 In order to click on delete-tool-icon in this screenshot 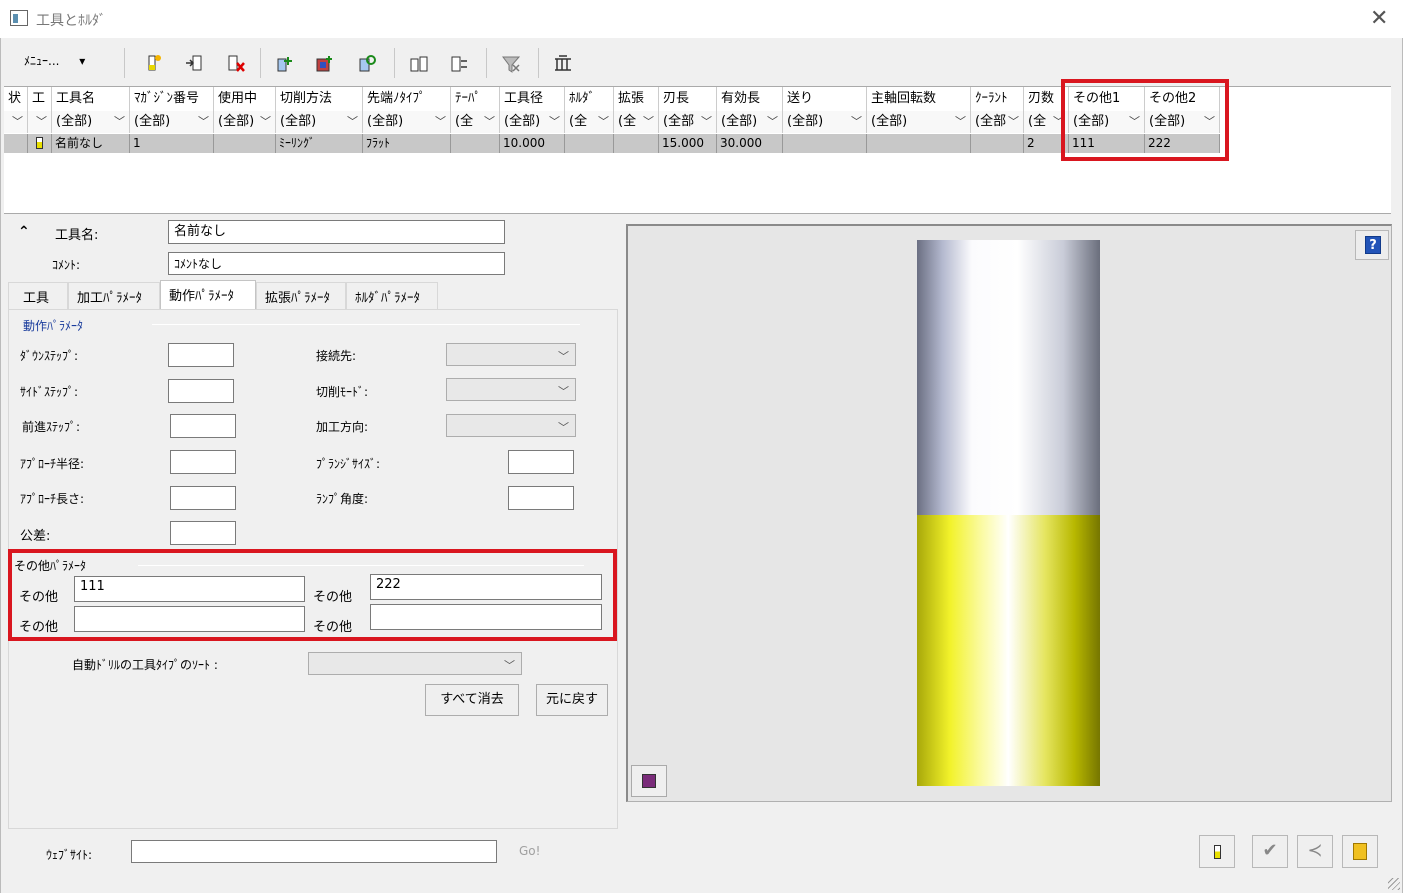, I will do `click(236, 64)`.